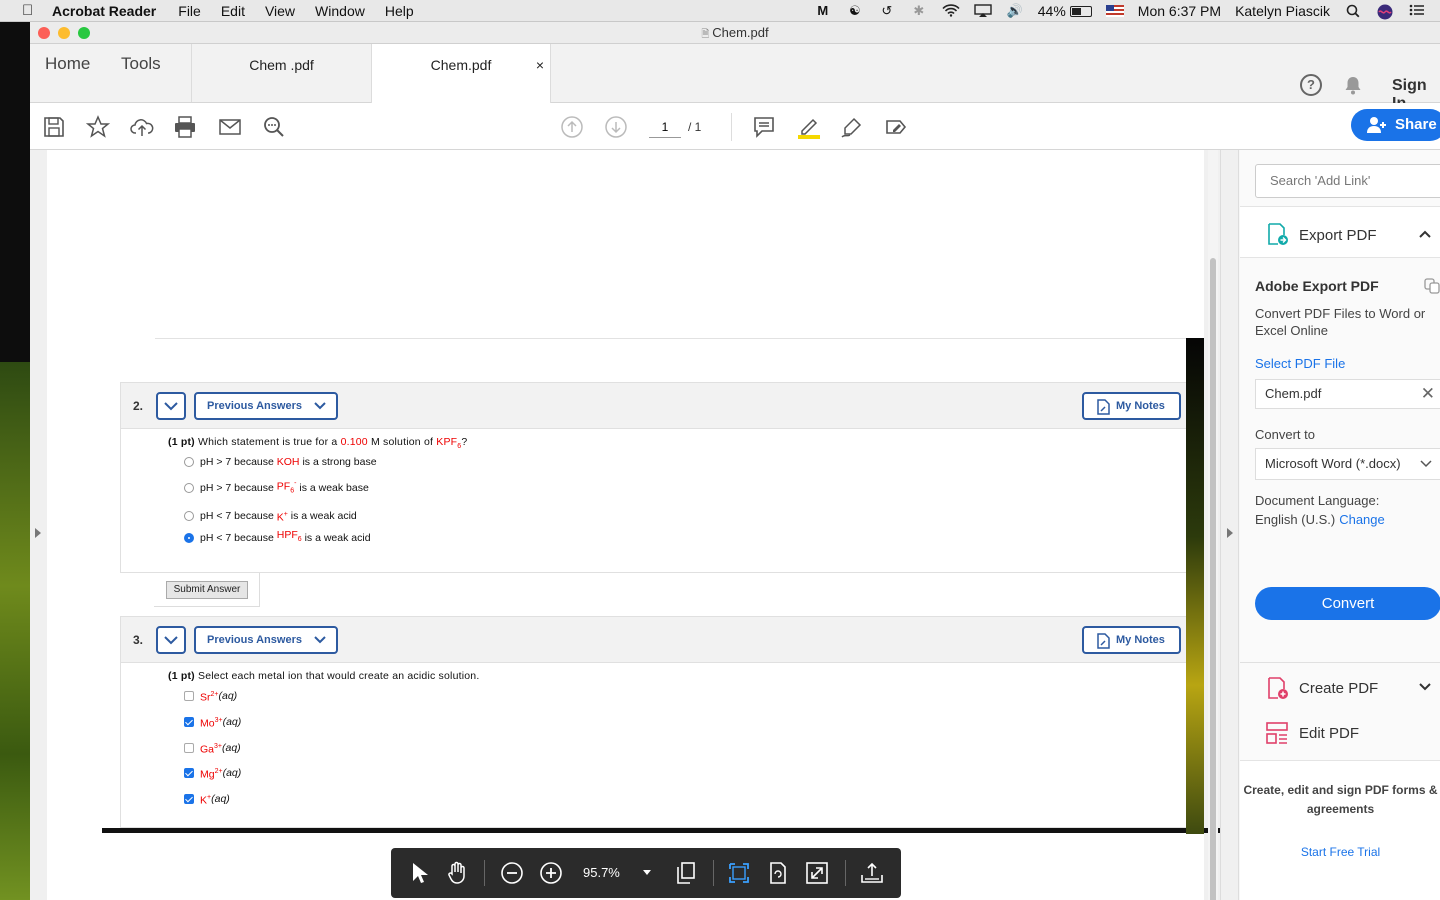  What do you see at coordinates (461, 73) in the screenshot?
I see `tab-doc-chem-2: Chem.pdf ×` at bounding box center [461, 73].